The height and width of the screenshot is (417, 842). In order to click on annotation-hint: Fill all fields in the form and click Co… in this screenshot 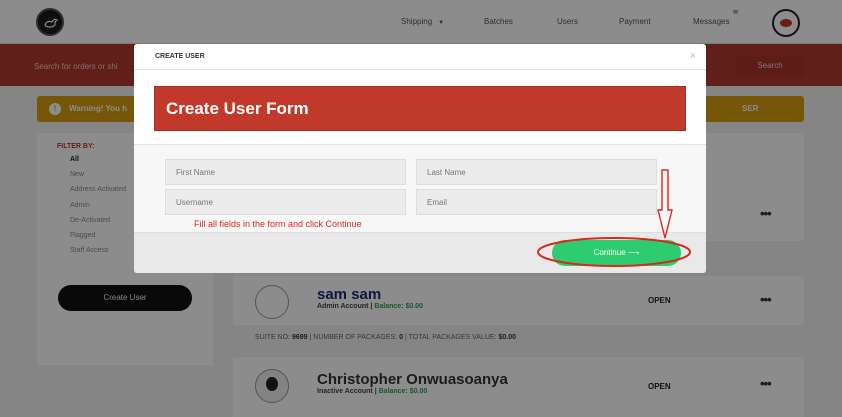, I will do `click(278, 224)`.